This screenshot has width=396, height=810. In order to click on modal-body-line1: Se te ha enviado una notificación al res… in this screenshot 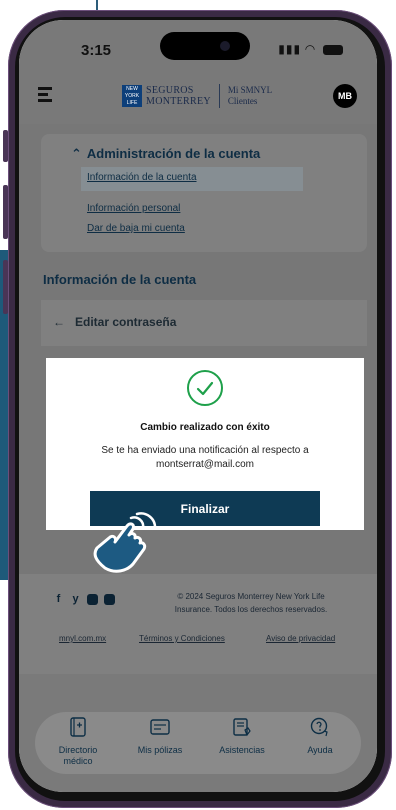, I will do `click(205, 450)`.